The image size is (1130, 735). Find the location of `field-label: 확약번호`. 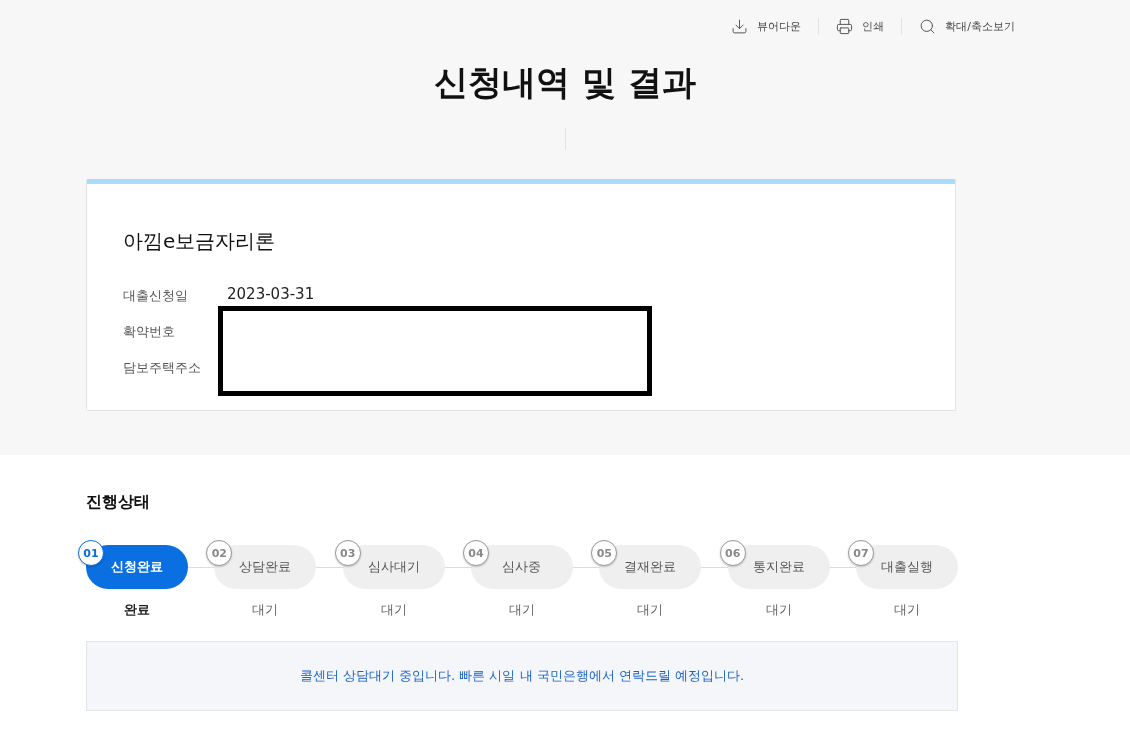

field-label: 확약번호 is located at coordinates (149, 332).